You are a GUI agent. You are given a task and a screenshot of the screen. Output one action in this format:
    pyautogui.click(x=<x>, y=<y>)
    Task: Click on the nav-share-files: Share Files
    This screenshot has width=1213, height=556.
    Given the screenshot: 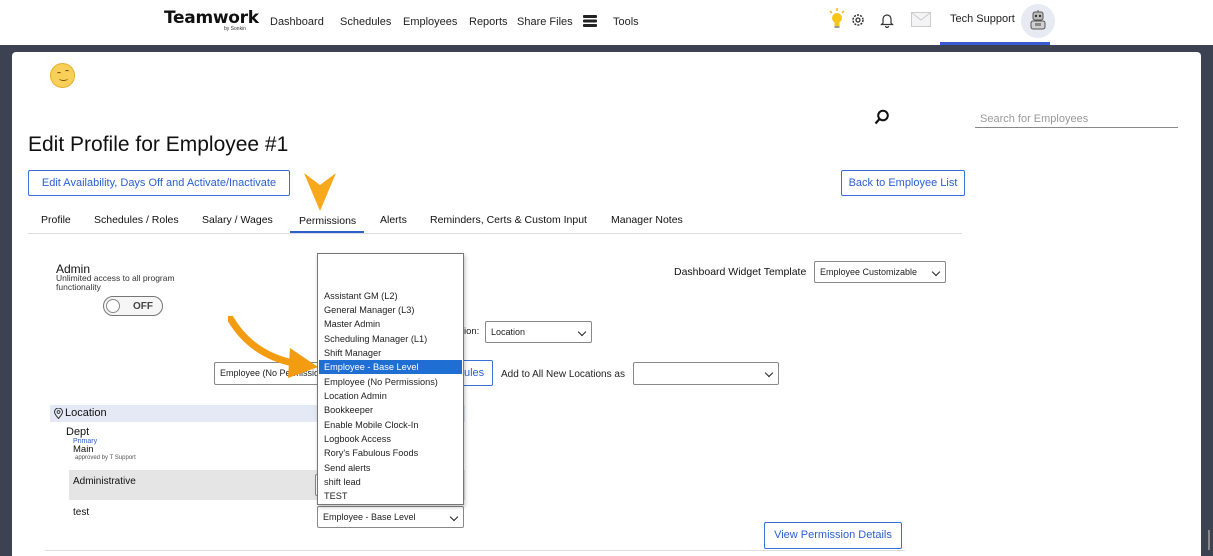 What is the action you would take?
    pyautogui.click(x=545, y=22)
    